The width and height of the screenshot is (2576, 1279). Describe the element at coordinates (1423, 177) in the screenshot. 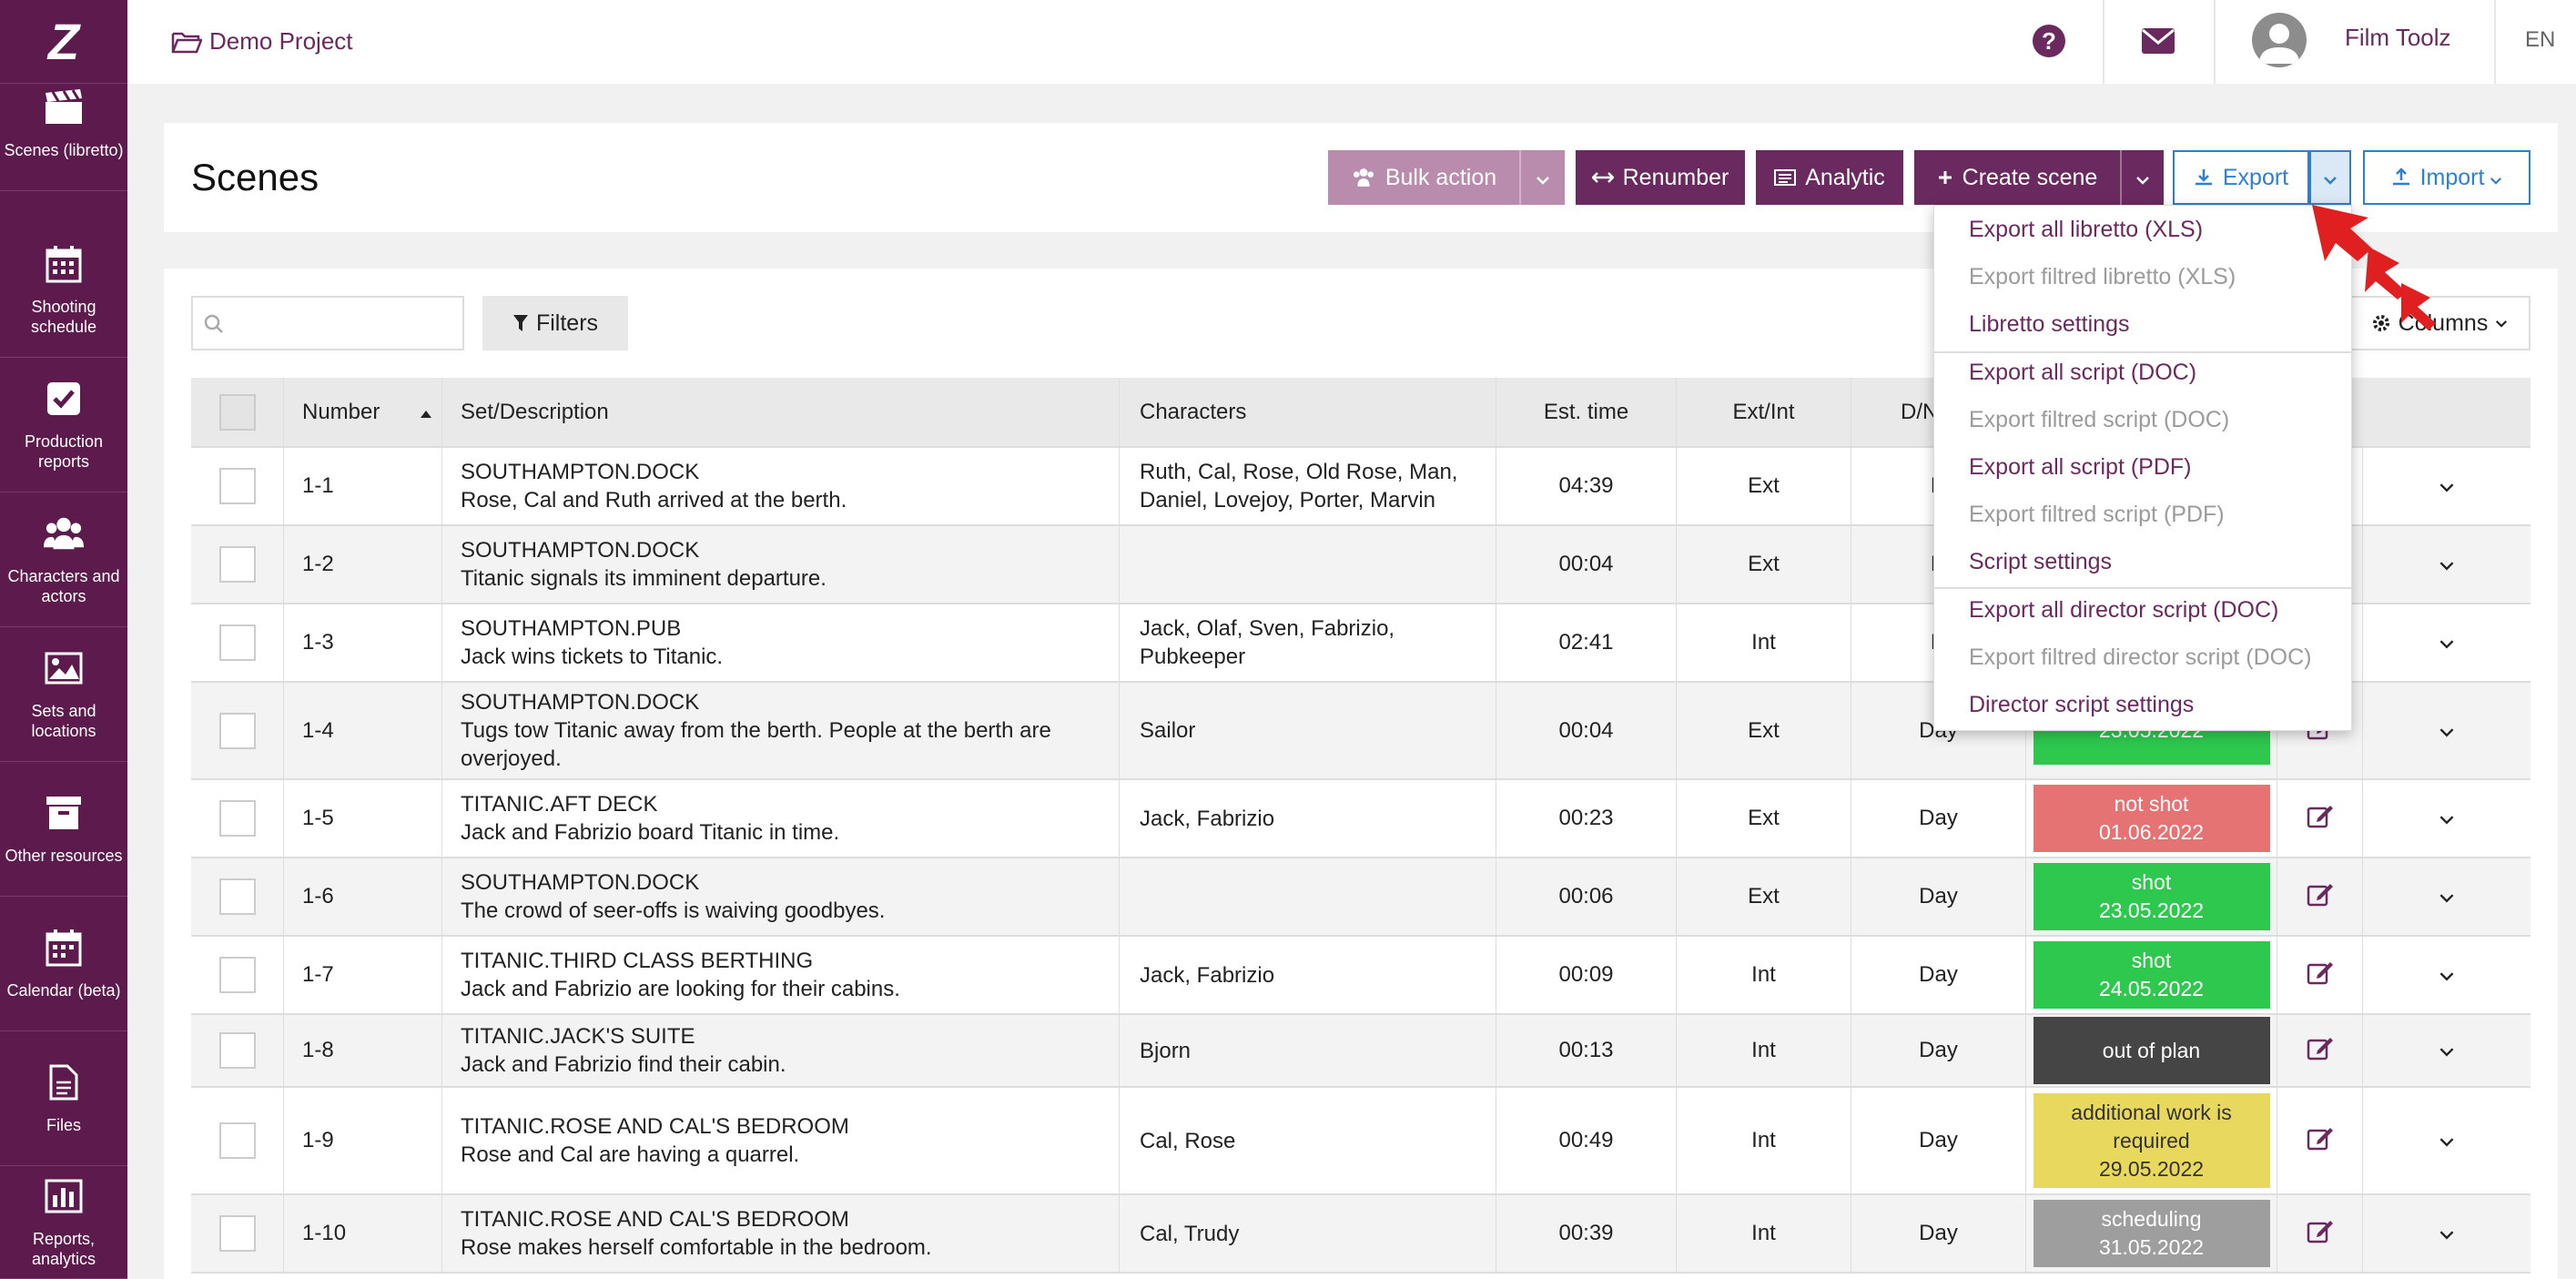

I see `bulk-action-button: Bulk action` at that location.